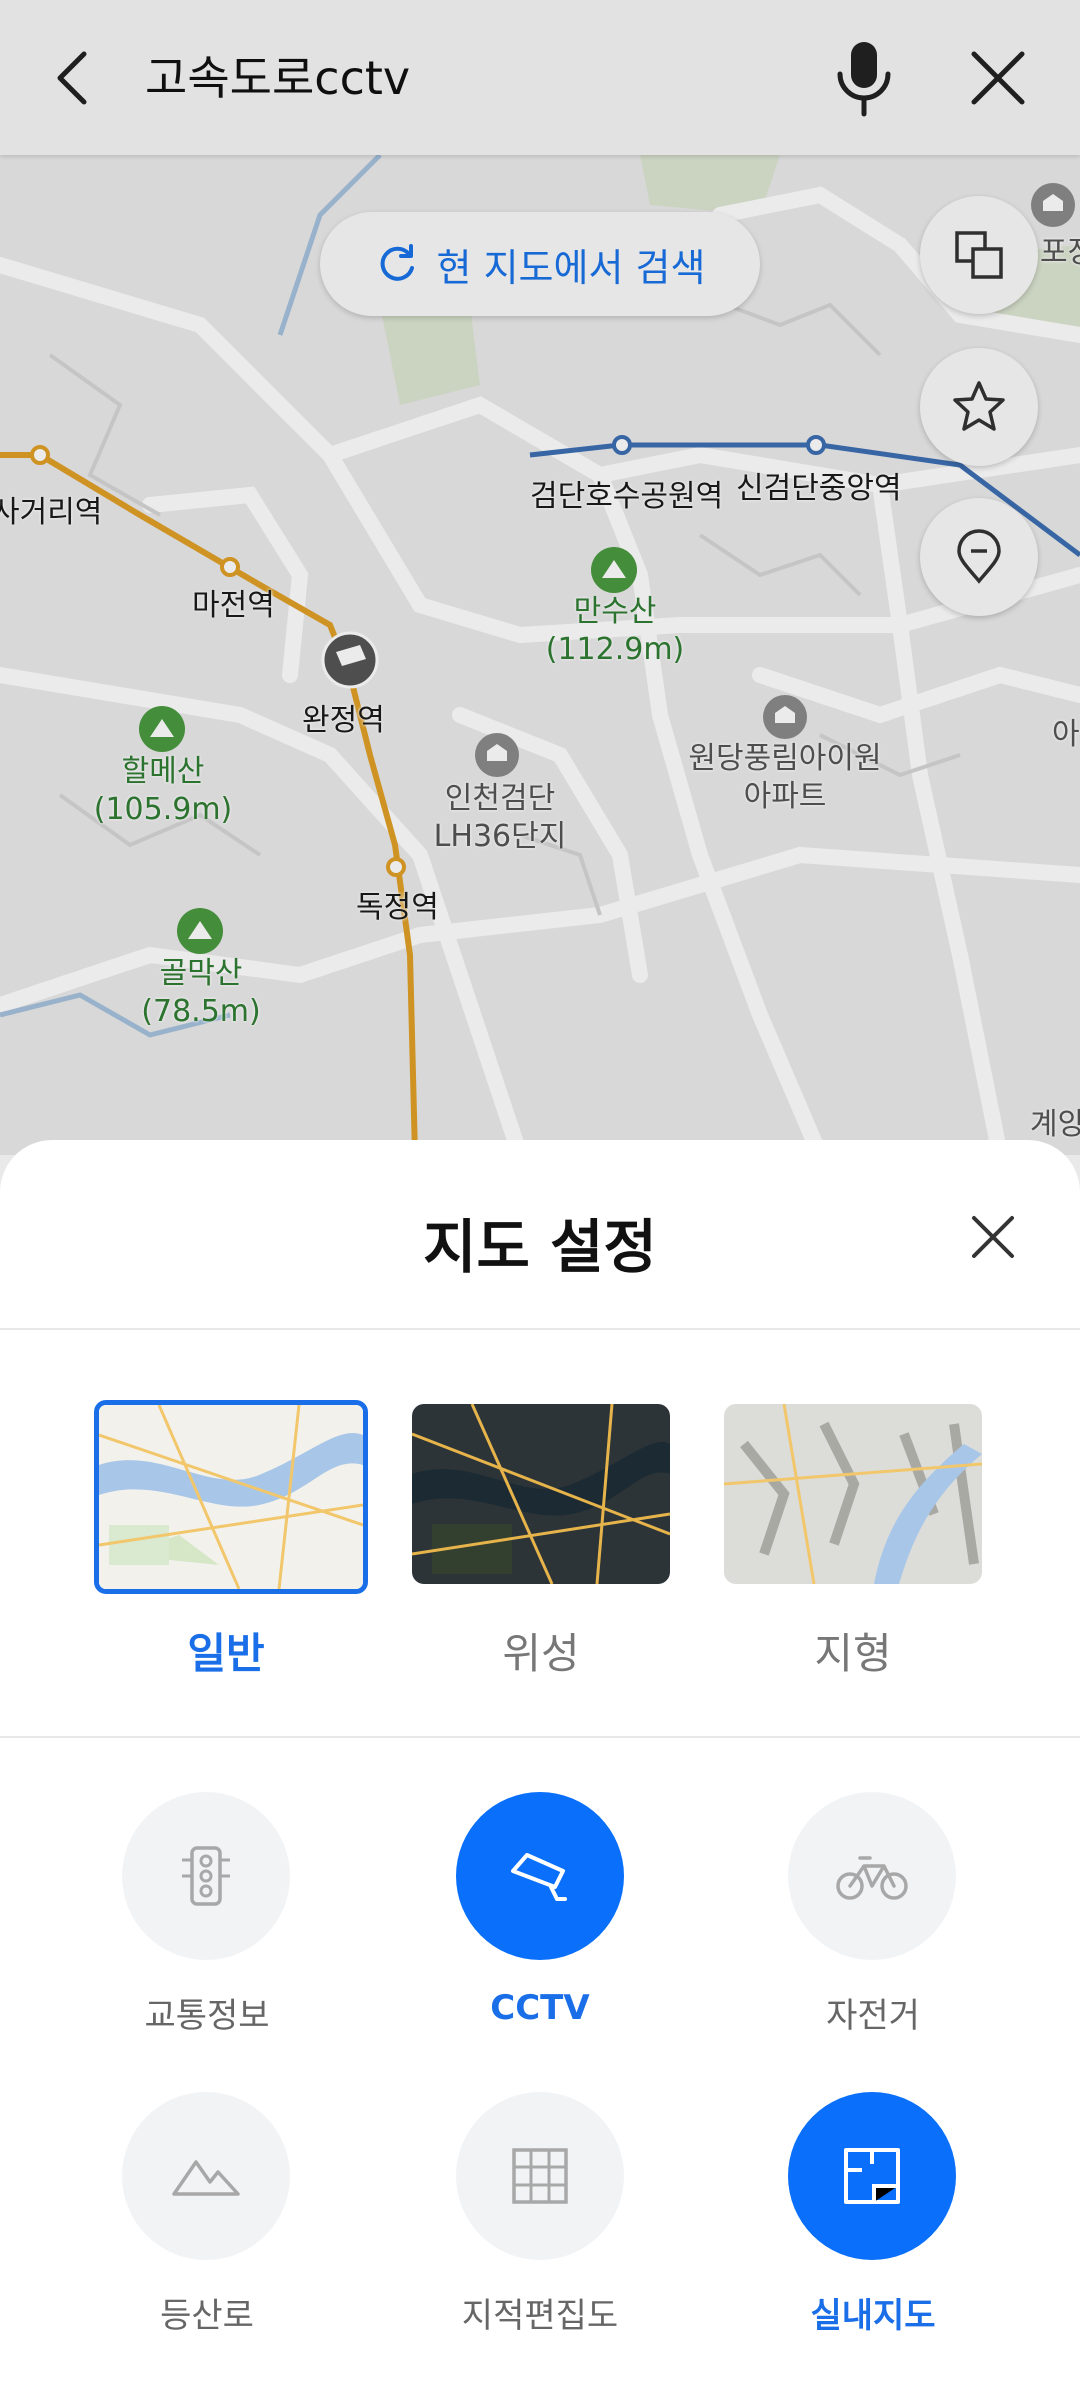  I want to click on sheet-close-button, so click(993, 1237).